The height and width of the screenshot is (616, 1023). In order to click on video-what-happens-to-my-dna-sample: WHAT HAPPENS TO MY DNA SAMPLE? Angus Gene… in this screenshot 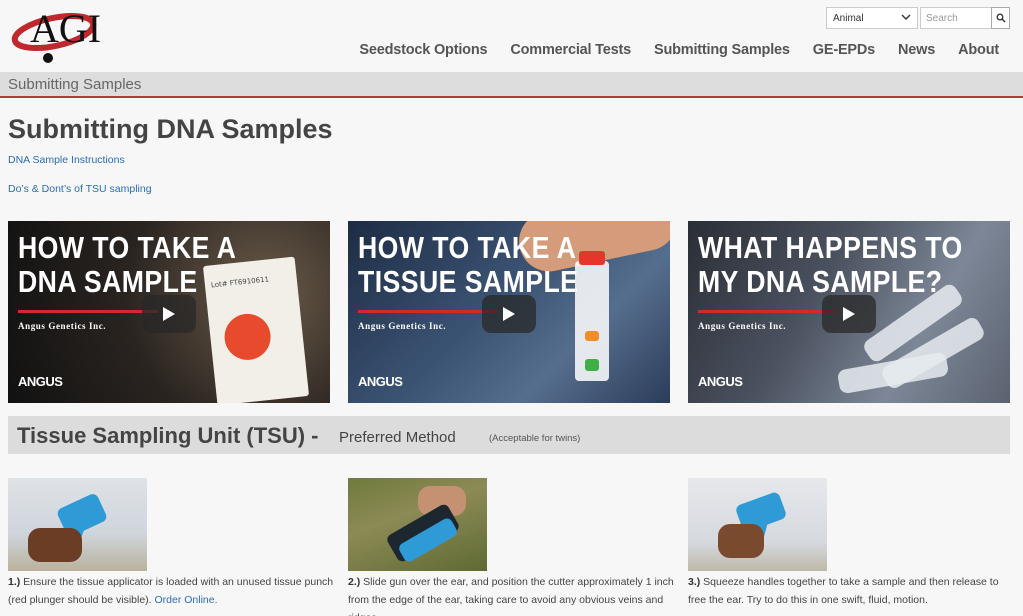, I will do `click(849, 312)`.